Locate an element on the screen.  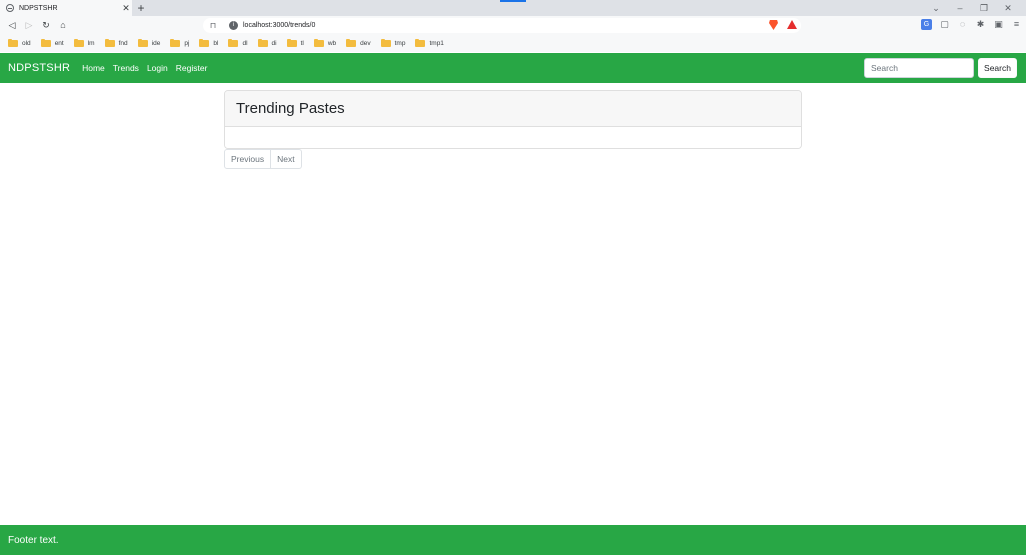
tab-search-icon: ⌄ is located at coordinates (936, 8).